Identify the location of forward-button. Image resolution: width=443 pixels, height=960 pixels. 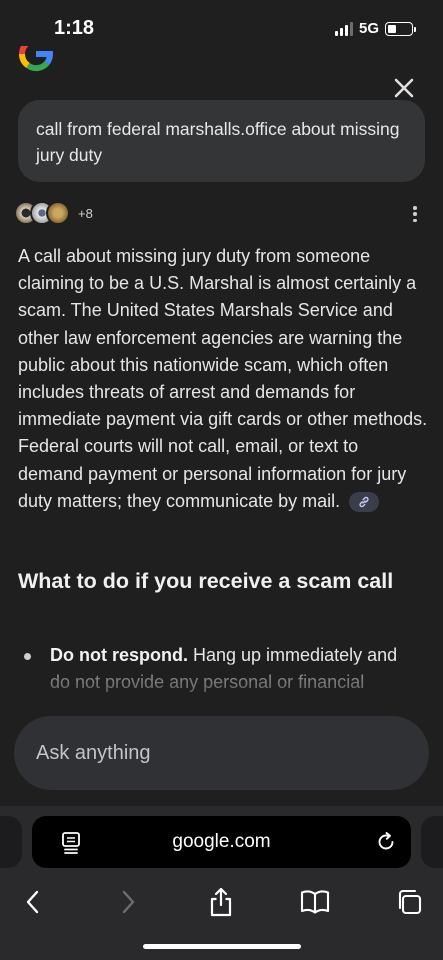
(128, 902).